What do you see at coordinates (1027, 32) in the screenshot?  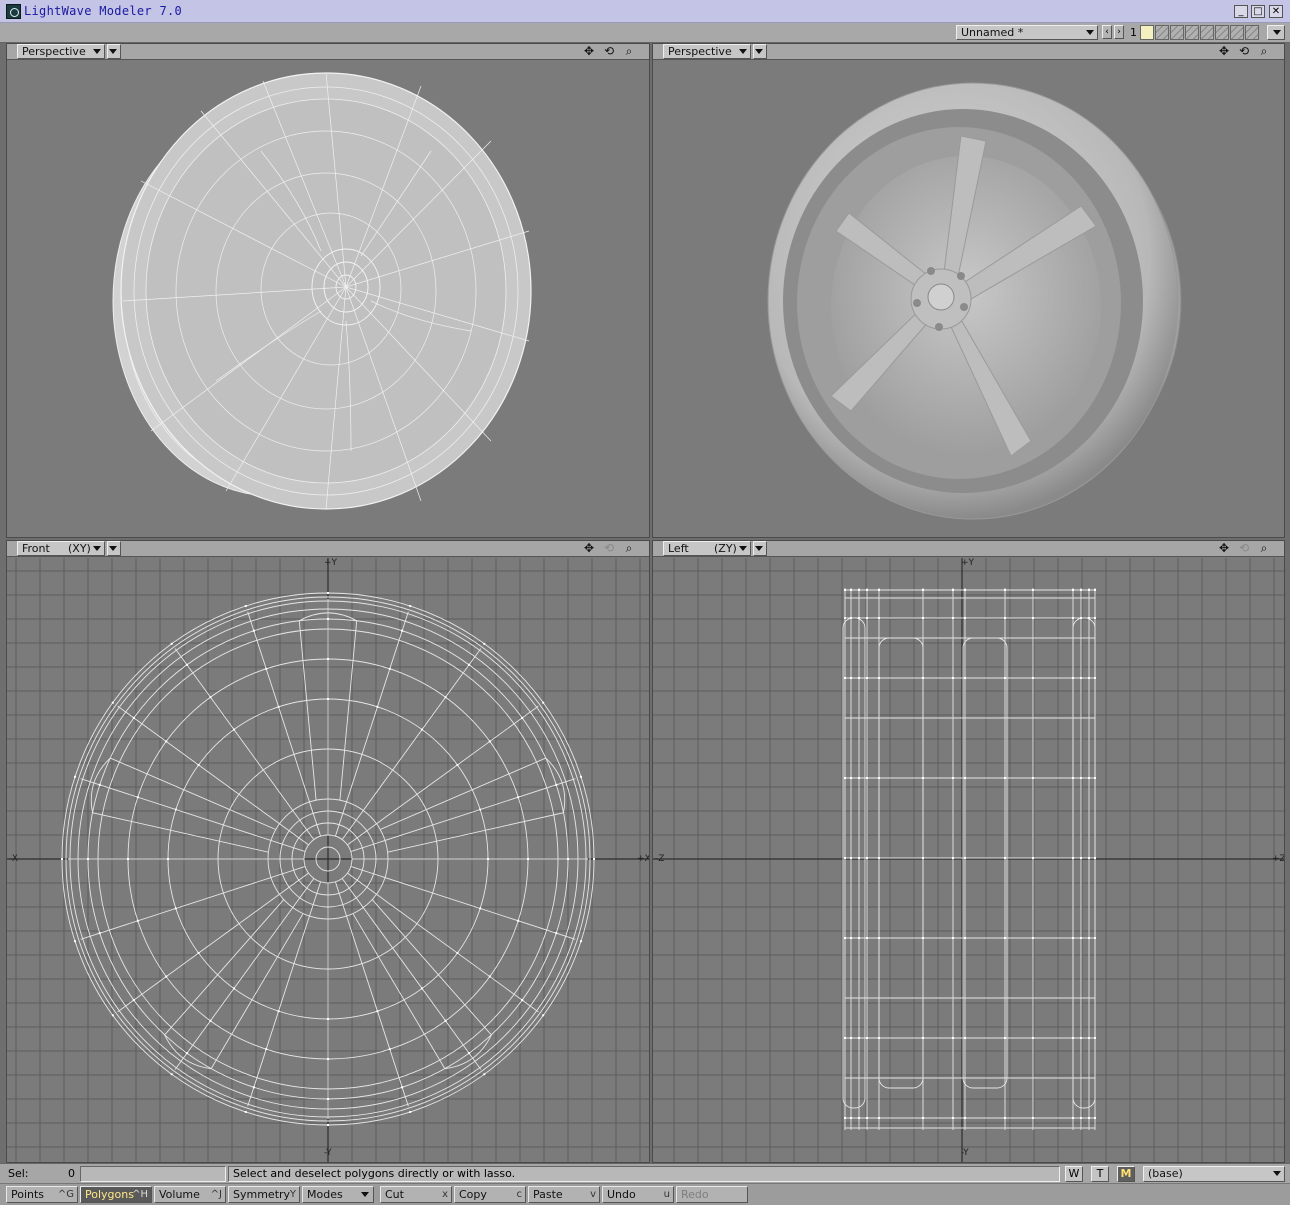 I see `object-selector: Unnamed *` at bounding box center [1027, 32].